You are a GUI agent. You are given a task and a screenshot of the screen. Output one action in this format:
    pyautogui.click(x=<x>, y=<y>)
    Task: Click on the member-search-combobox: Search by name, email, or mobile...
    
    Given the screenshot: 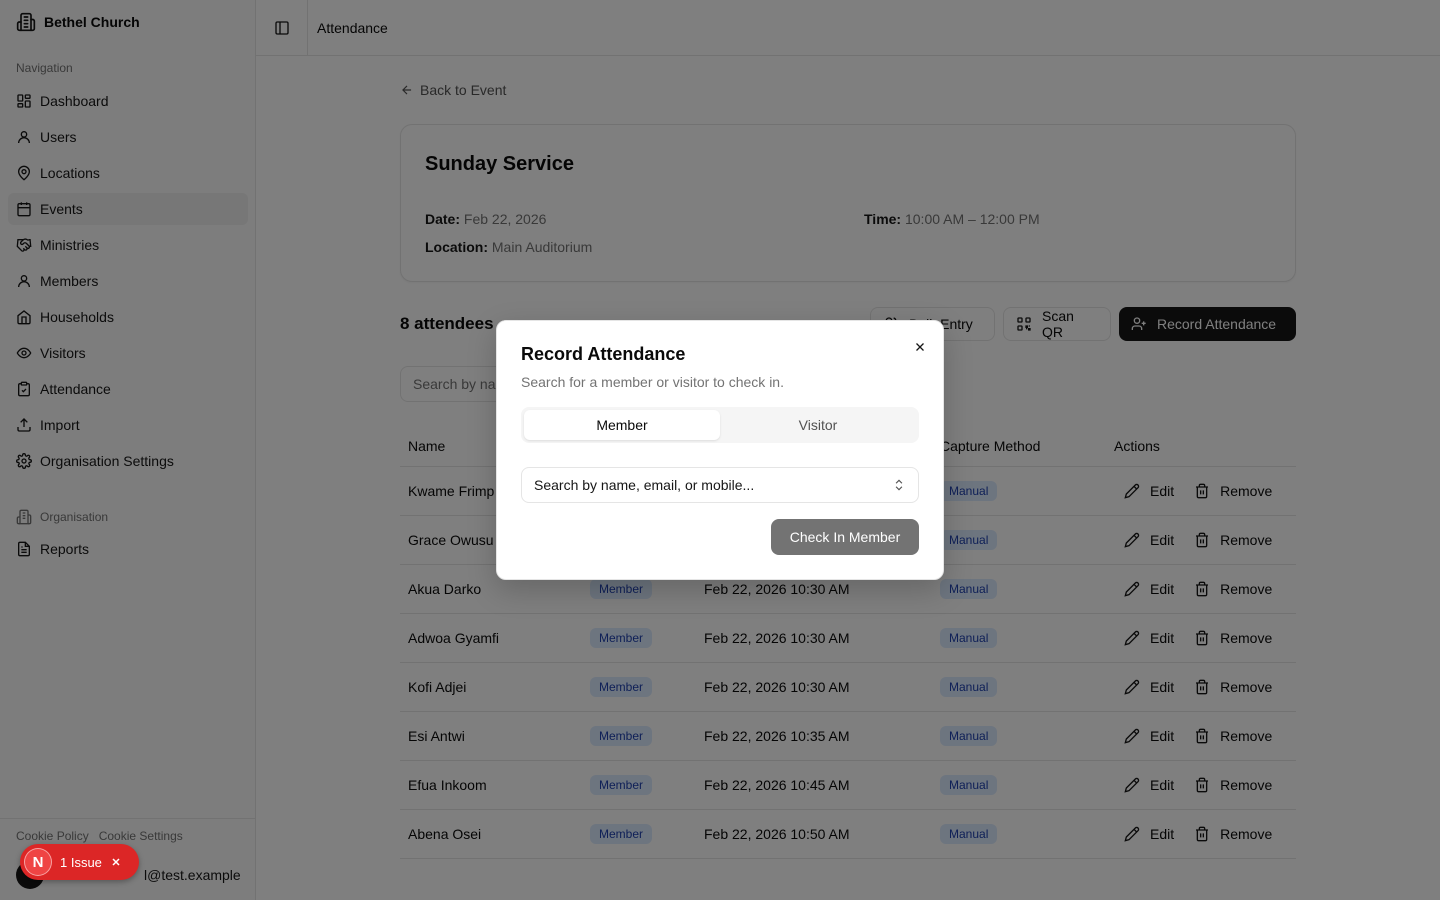 What is the action you would take?
    pyautogui.click(x=720, y=485)
    